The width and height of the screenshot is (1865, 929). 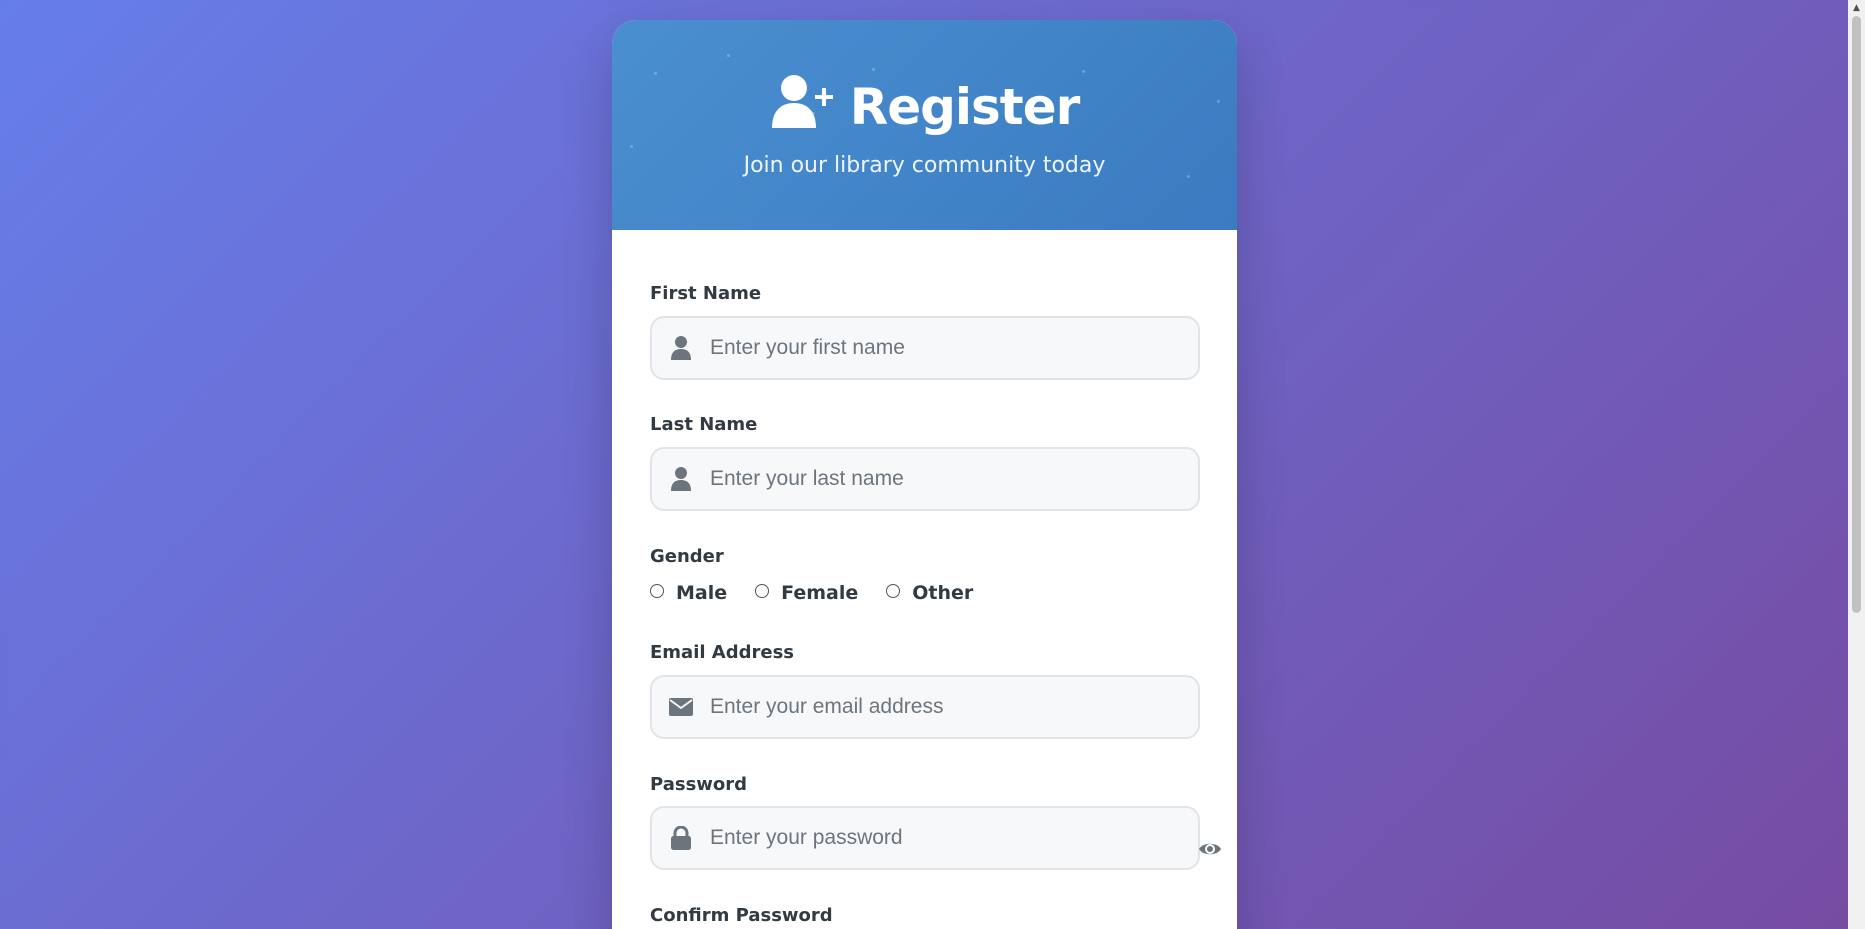 I want to click on lock-icon, so click(x=681, y=838).